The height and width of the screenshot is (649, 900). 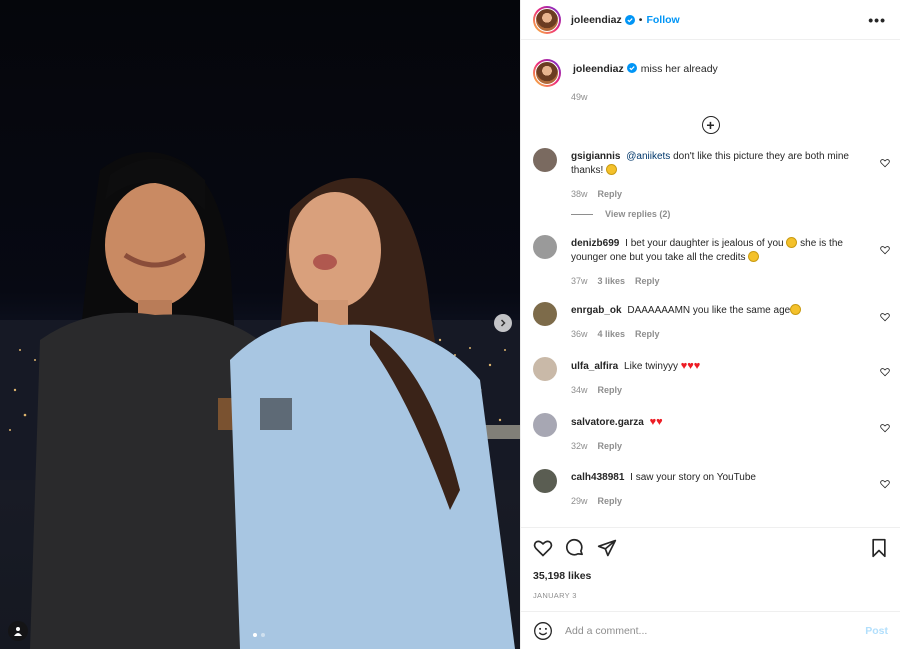 I want to click on red-hearts-emoji: ♥♥, so click(x=656, y=422).